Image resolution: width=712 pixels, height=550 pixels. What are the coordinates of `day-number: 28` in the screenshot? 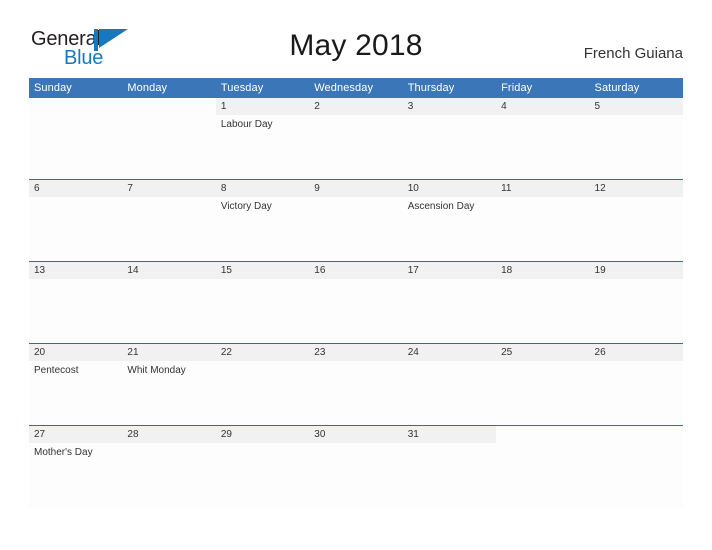 It's located at (169, 434).